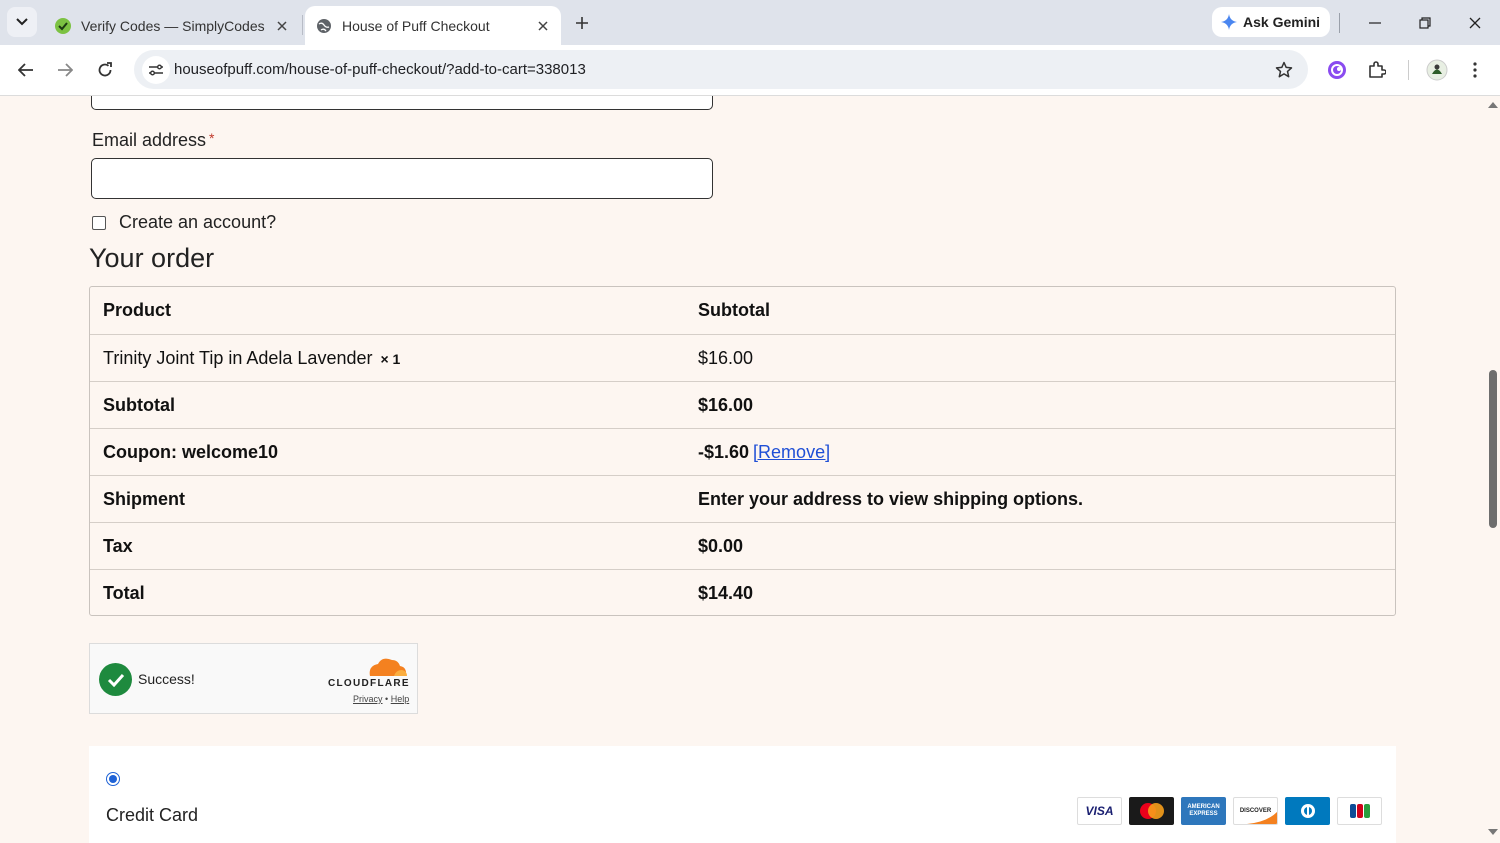 The width and height of the screenshot is (1500, 843). Describe the element at coordinates (1493, 105) in the screenshot. I see `scroll-up-arrow-icon` at that location.